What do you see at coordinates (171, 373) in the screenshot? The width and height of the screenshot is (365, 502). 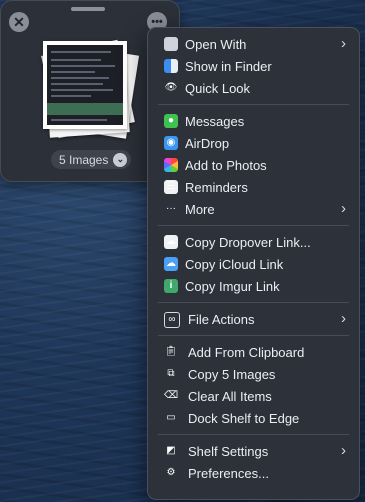 I see `copy-icon: ⧉` at bounding box center [171, 373].